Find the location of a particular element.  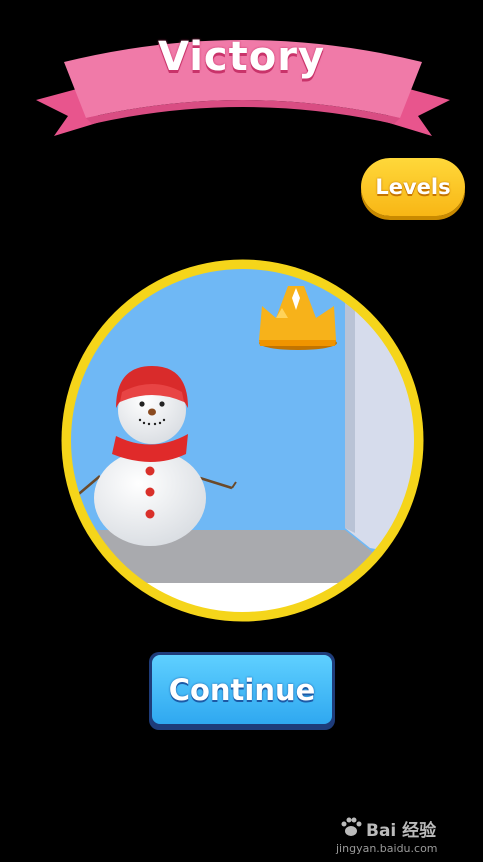

levels-button: Levels is located at coordinates (413, 187).